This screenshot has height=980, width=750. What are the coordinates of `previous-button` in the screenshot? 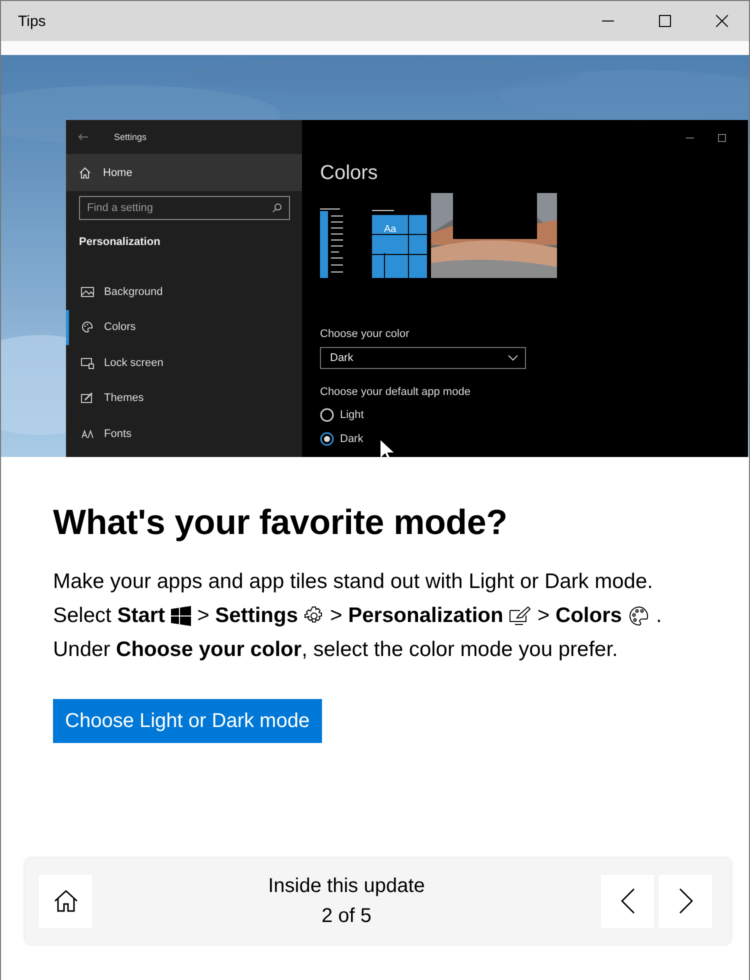 It's located at (627, 901).